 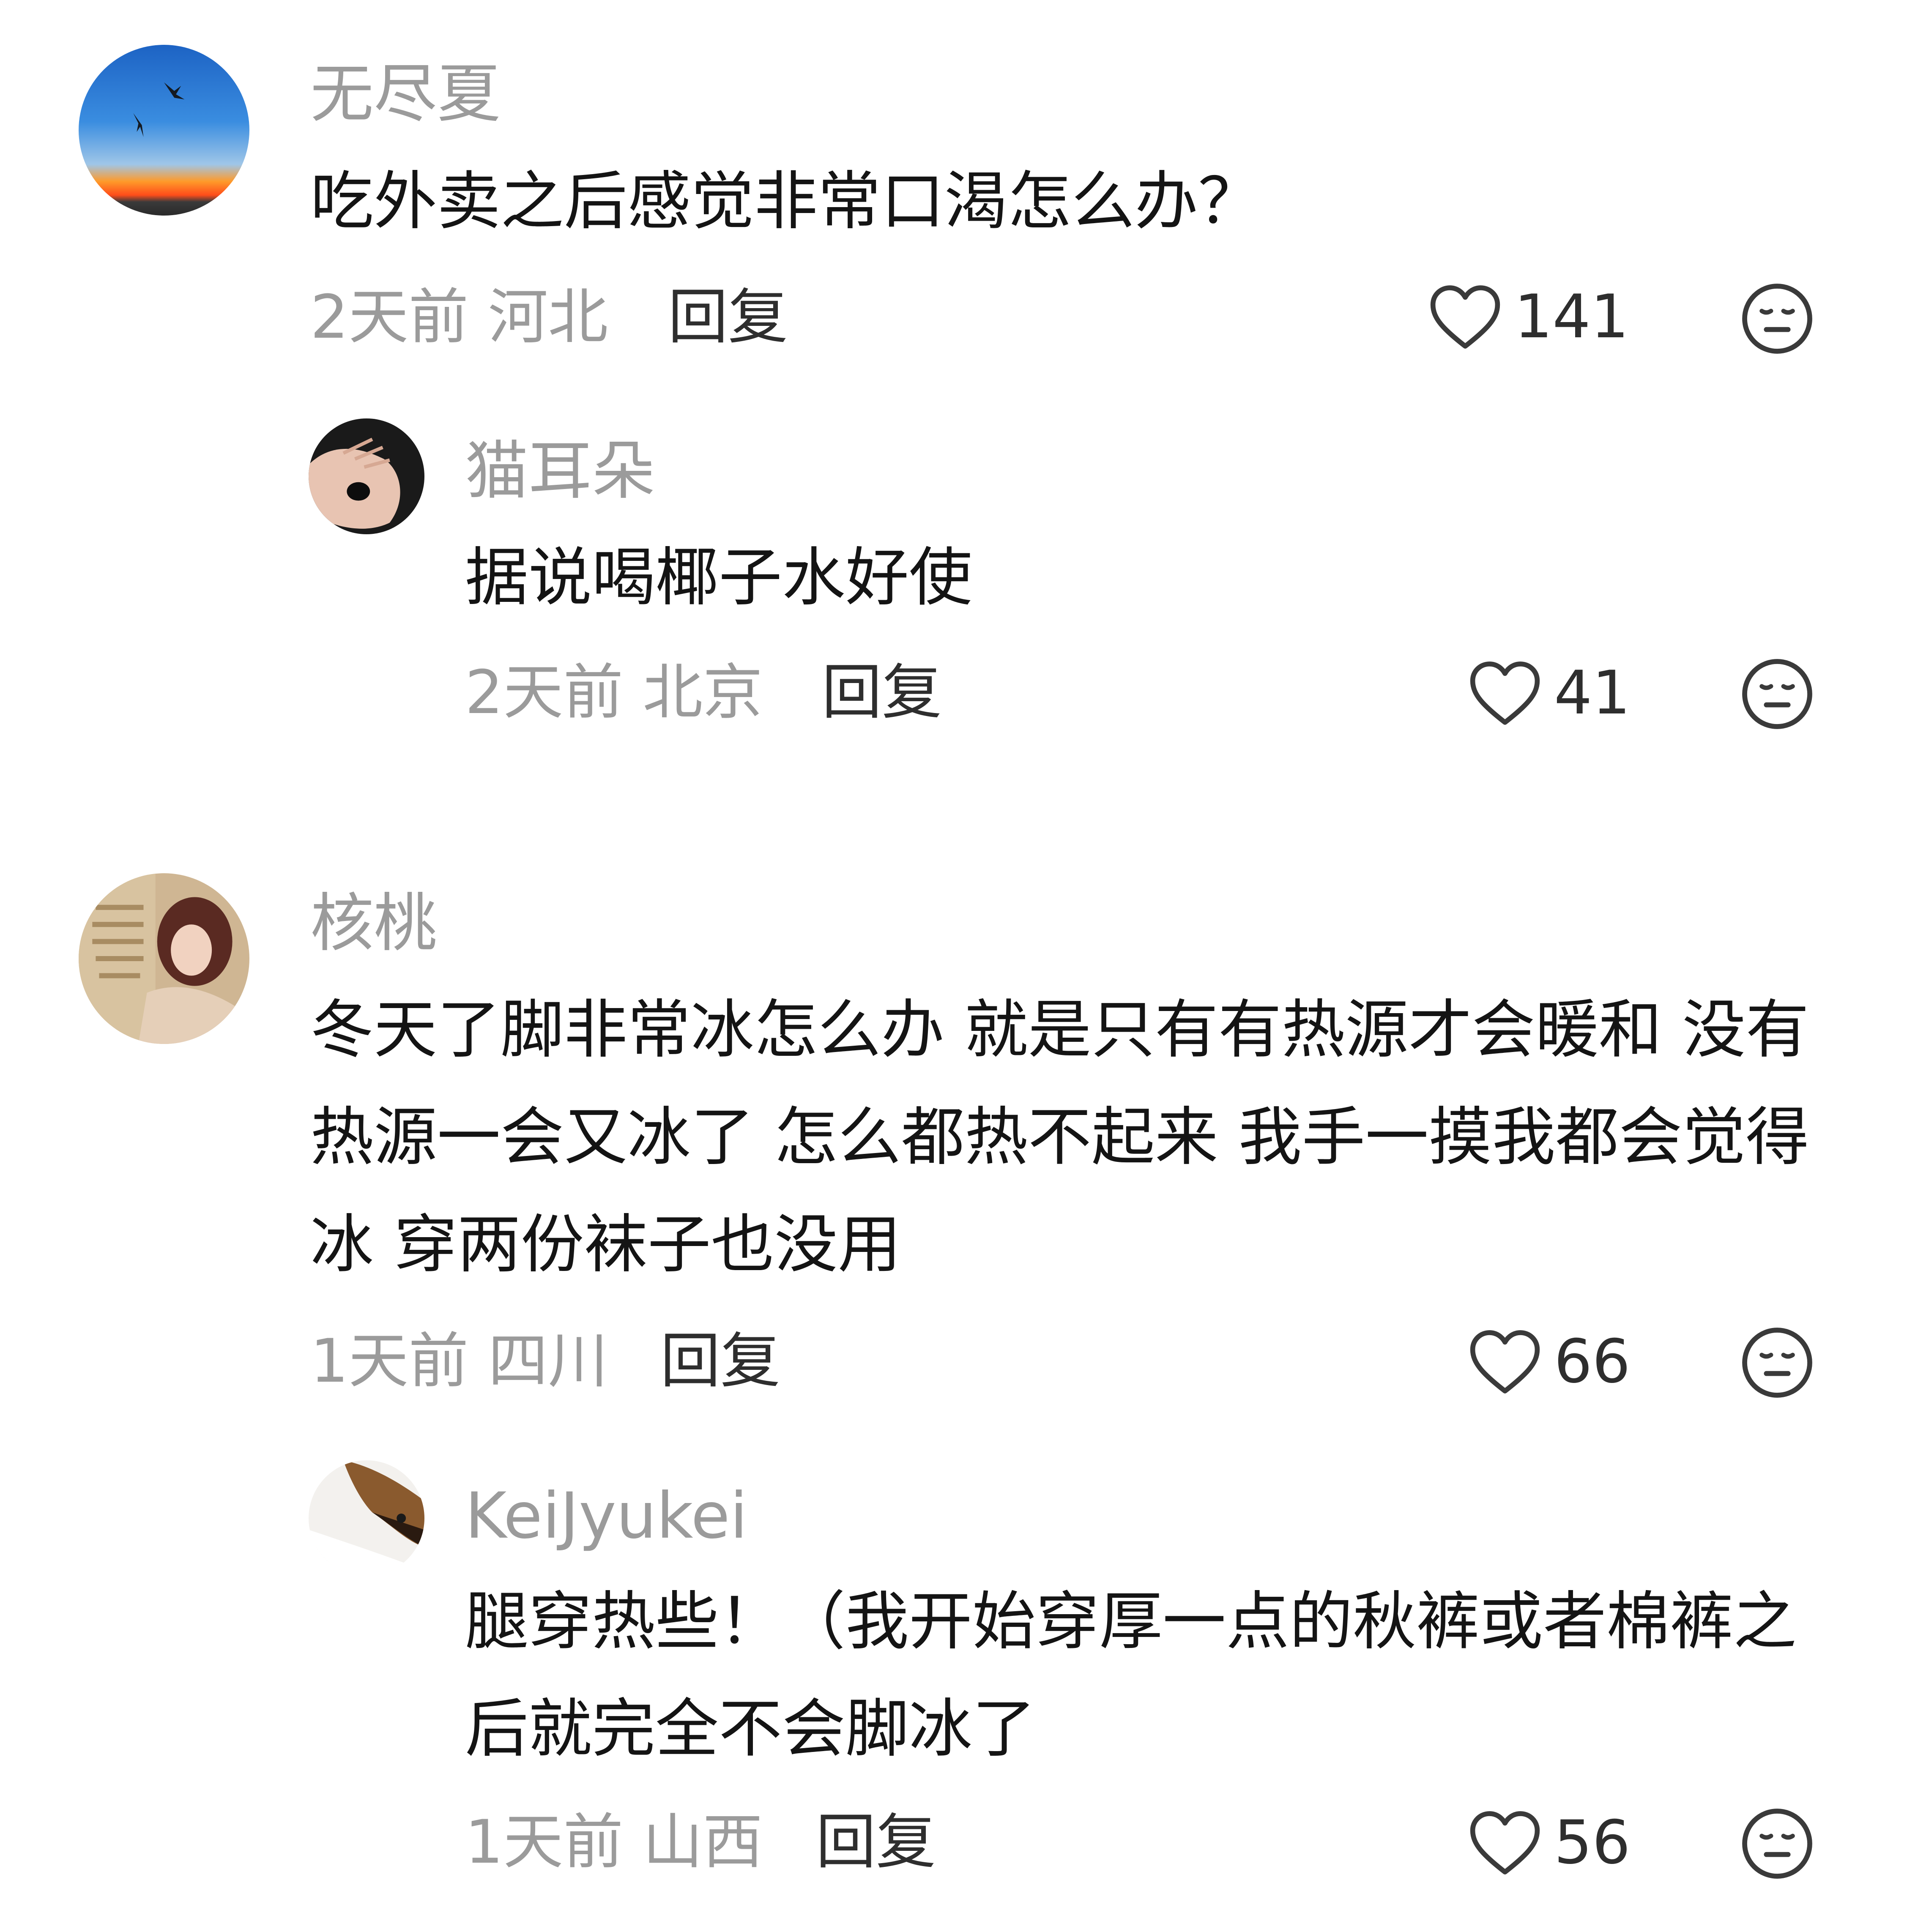 What do you see at coordinates (1549, 1362) in the screenshot?
I see `like-button: 66` at bounding box center [1549, 1362].